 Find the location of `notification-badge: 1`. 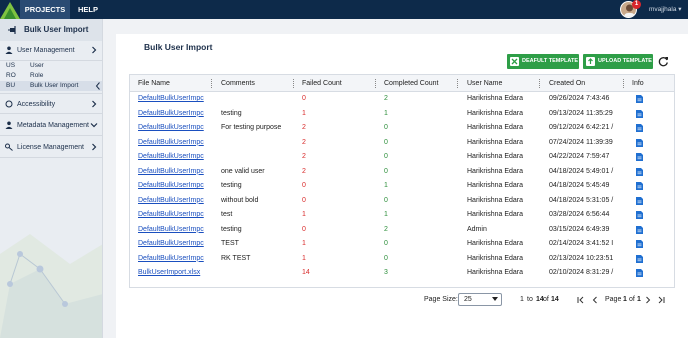

notification-badge: 1 is located at coordinates (636, 4).